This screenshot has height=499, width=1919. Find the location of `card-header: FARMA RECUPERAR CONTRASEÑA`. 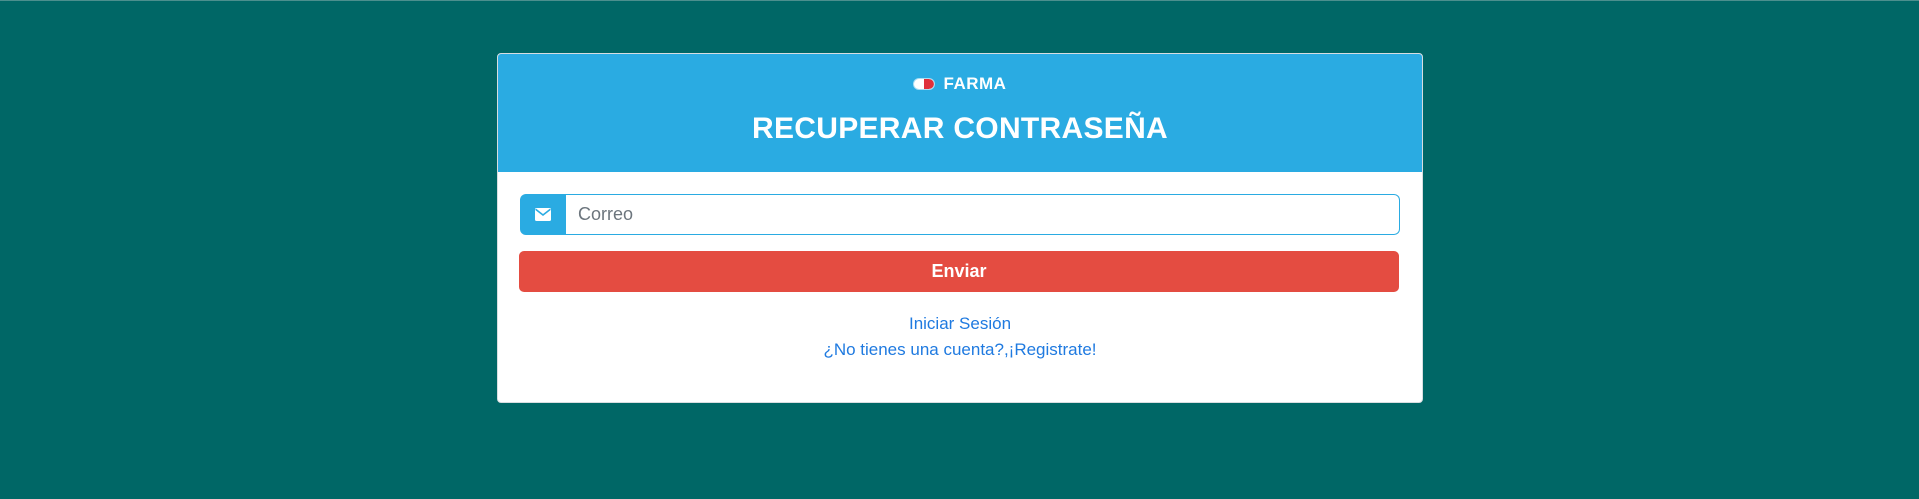

card-header: FARMA RECUPERAR CONTRASEÑA is located at coordinates (960, 113).